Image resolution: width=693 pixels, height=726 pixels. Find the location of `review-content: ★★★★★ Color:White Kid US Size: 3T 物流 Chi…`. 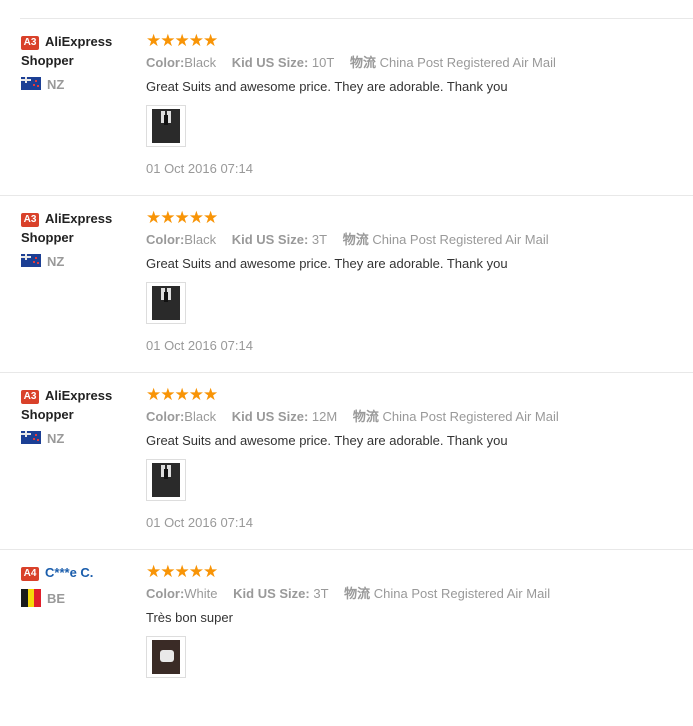

review-content: ★★★★★ Color:White Kid US Size: 3T 物流 Chi… is located at coordinates (409, 620).